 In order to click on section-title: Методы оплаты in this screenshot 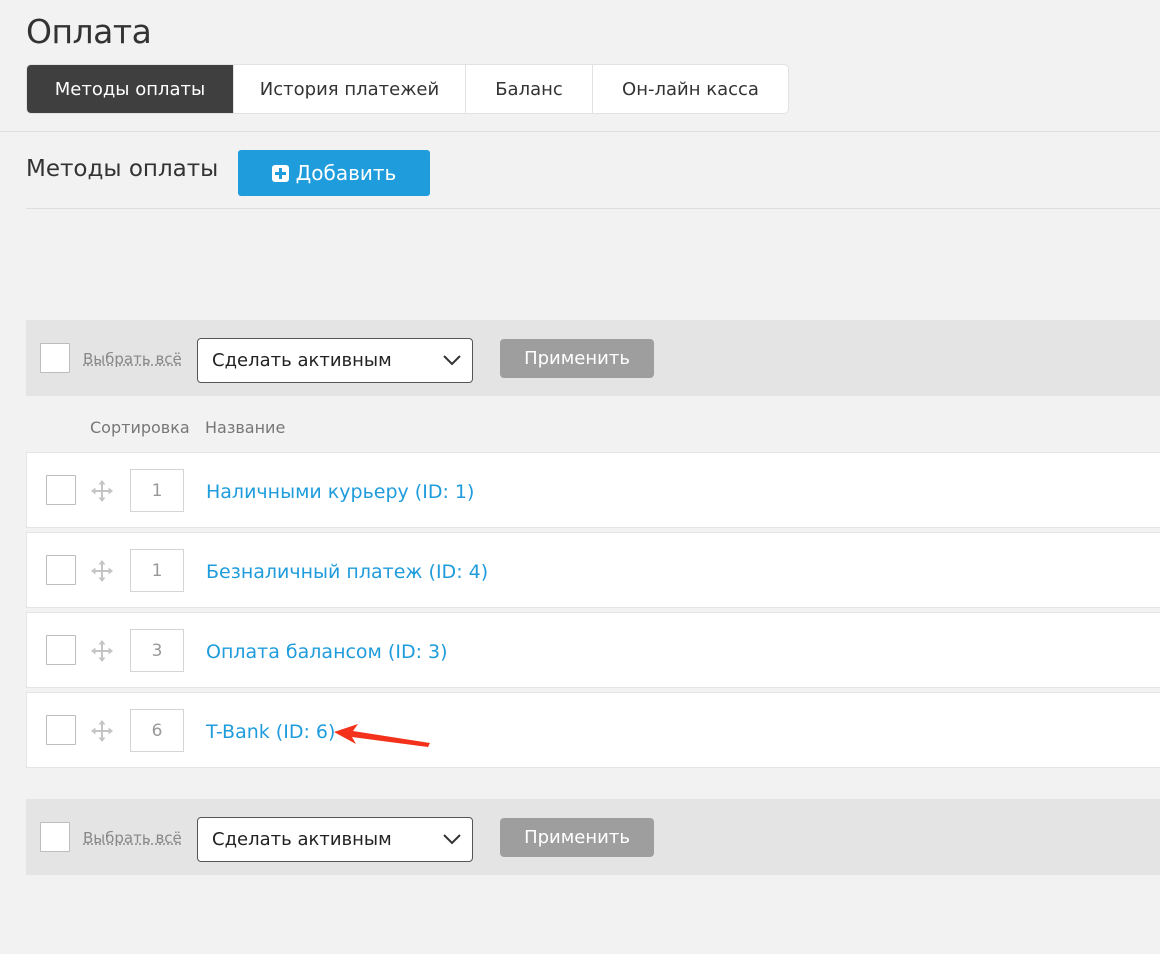, I will do `click(122, 169)`.